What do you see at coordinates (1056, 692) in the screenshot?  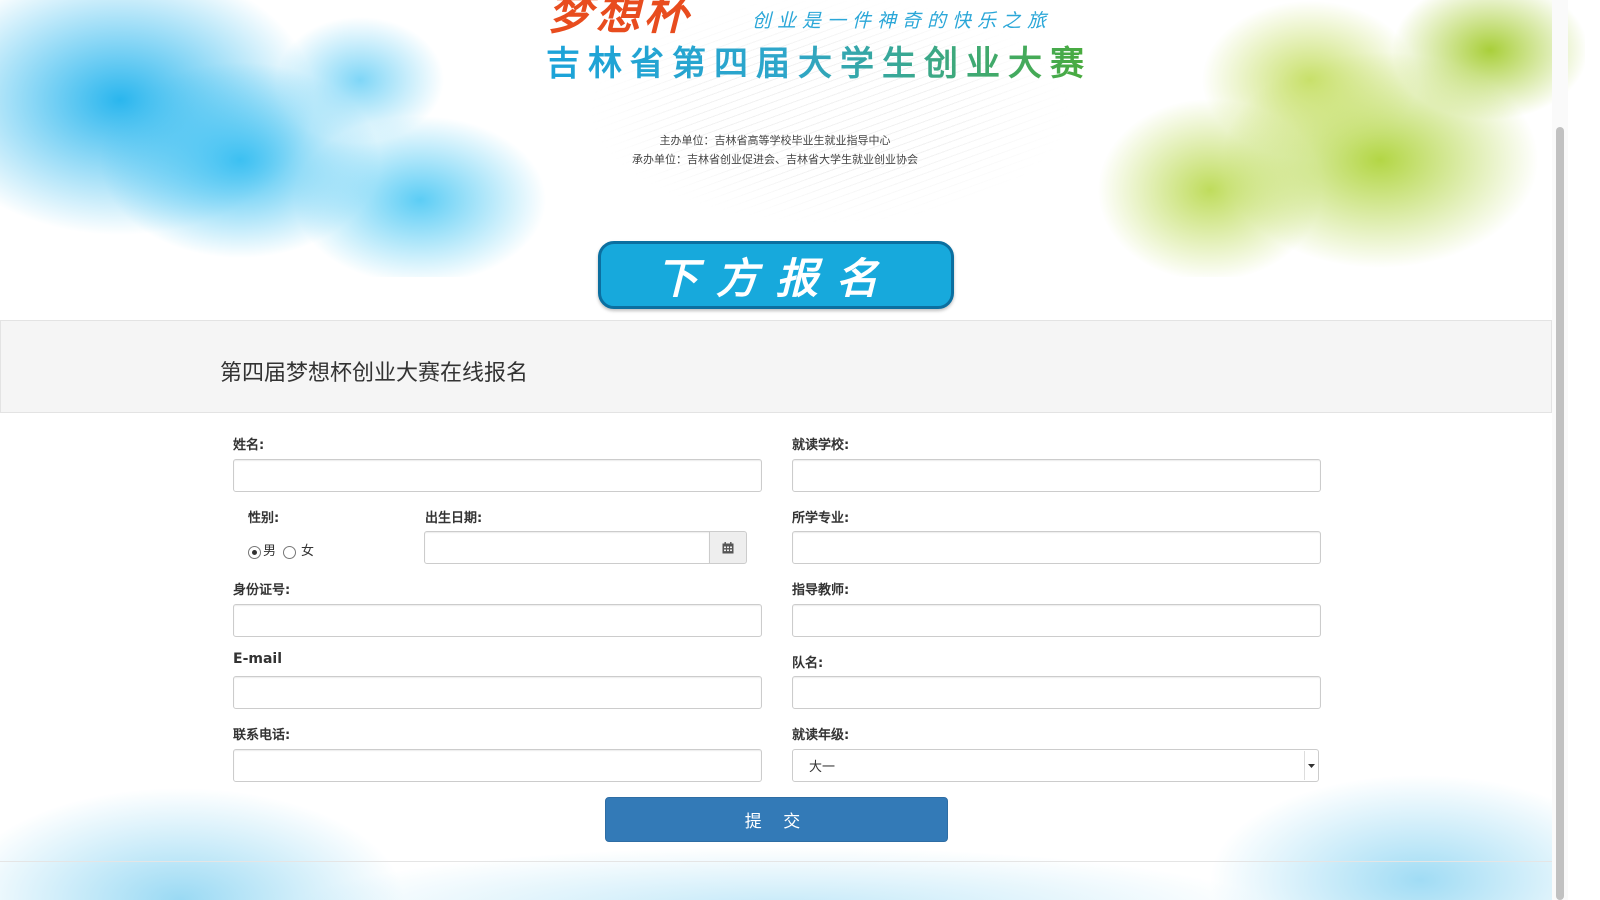 I see `team-name-input` at bounding box center [1056, 692].